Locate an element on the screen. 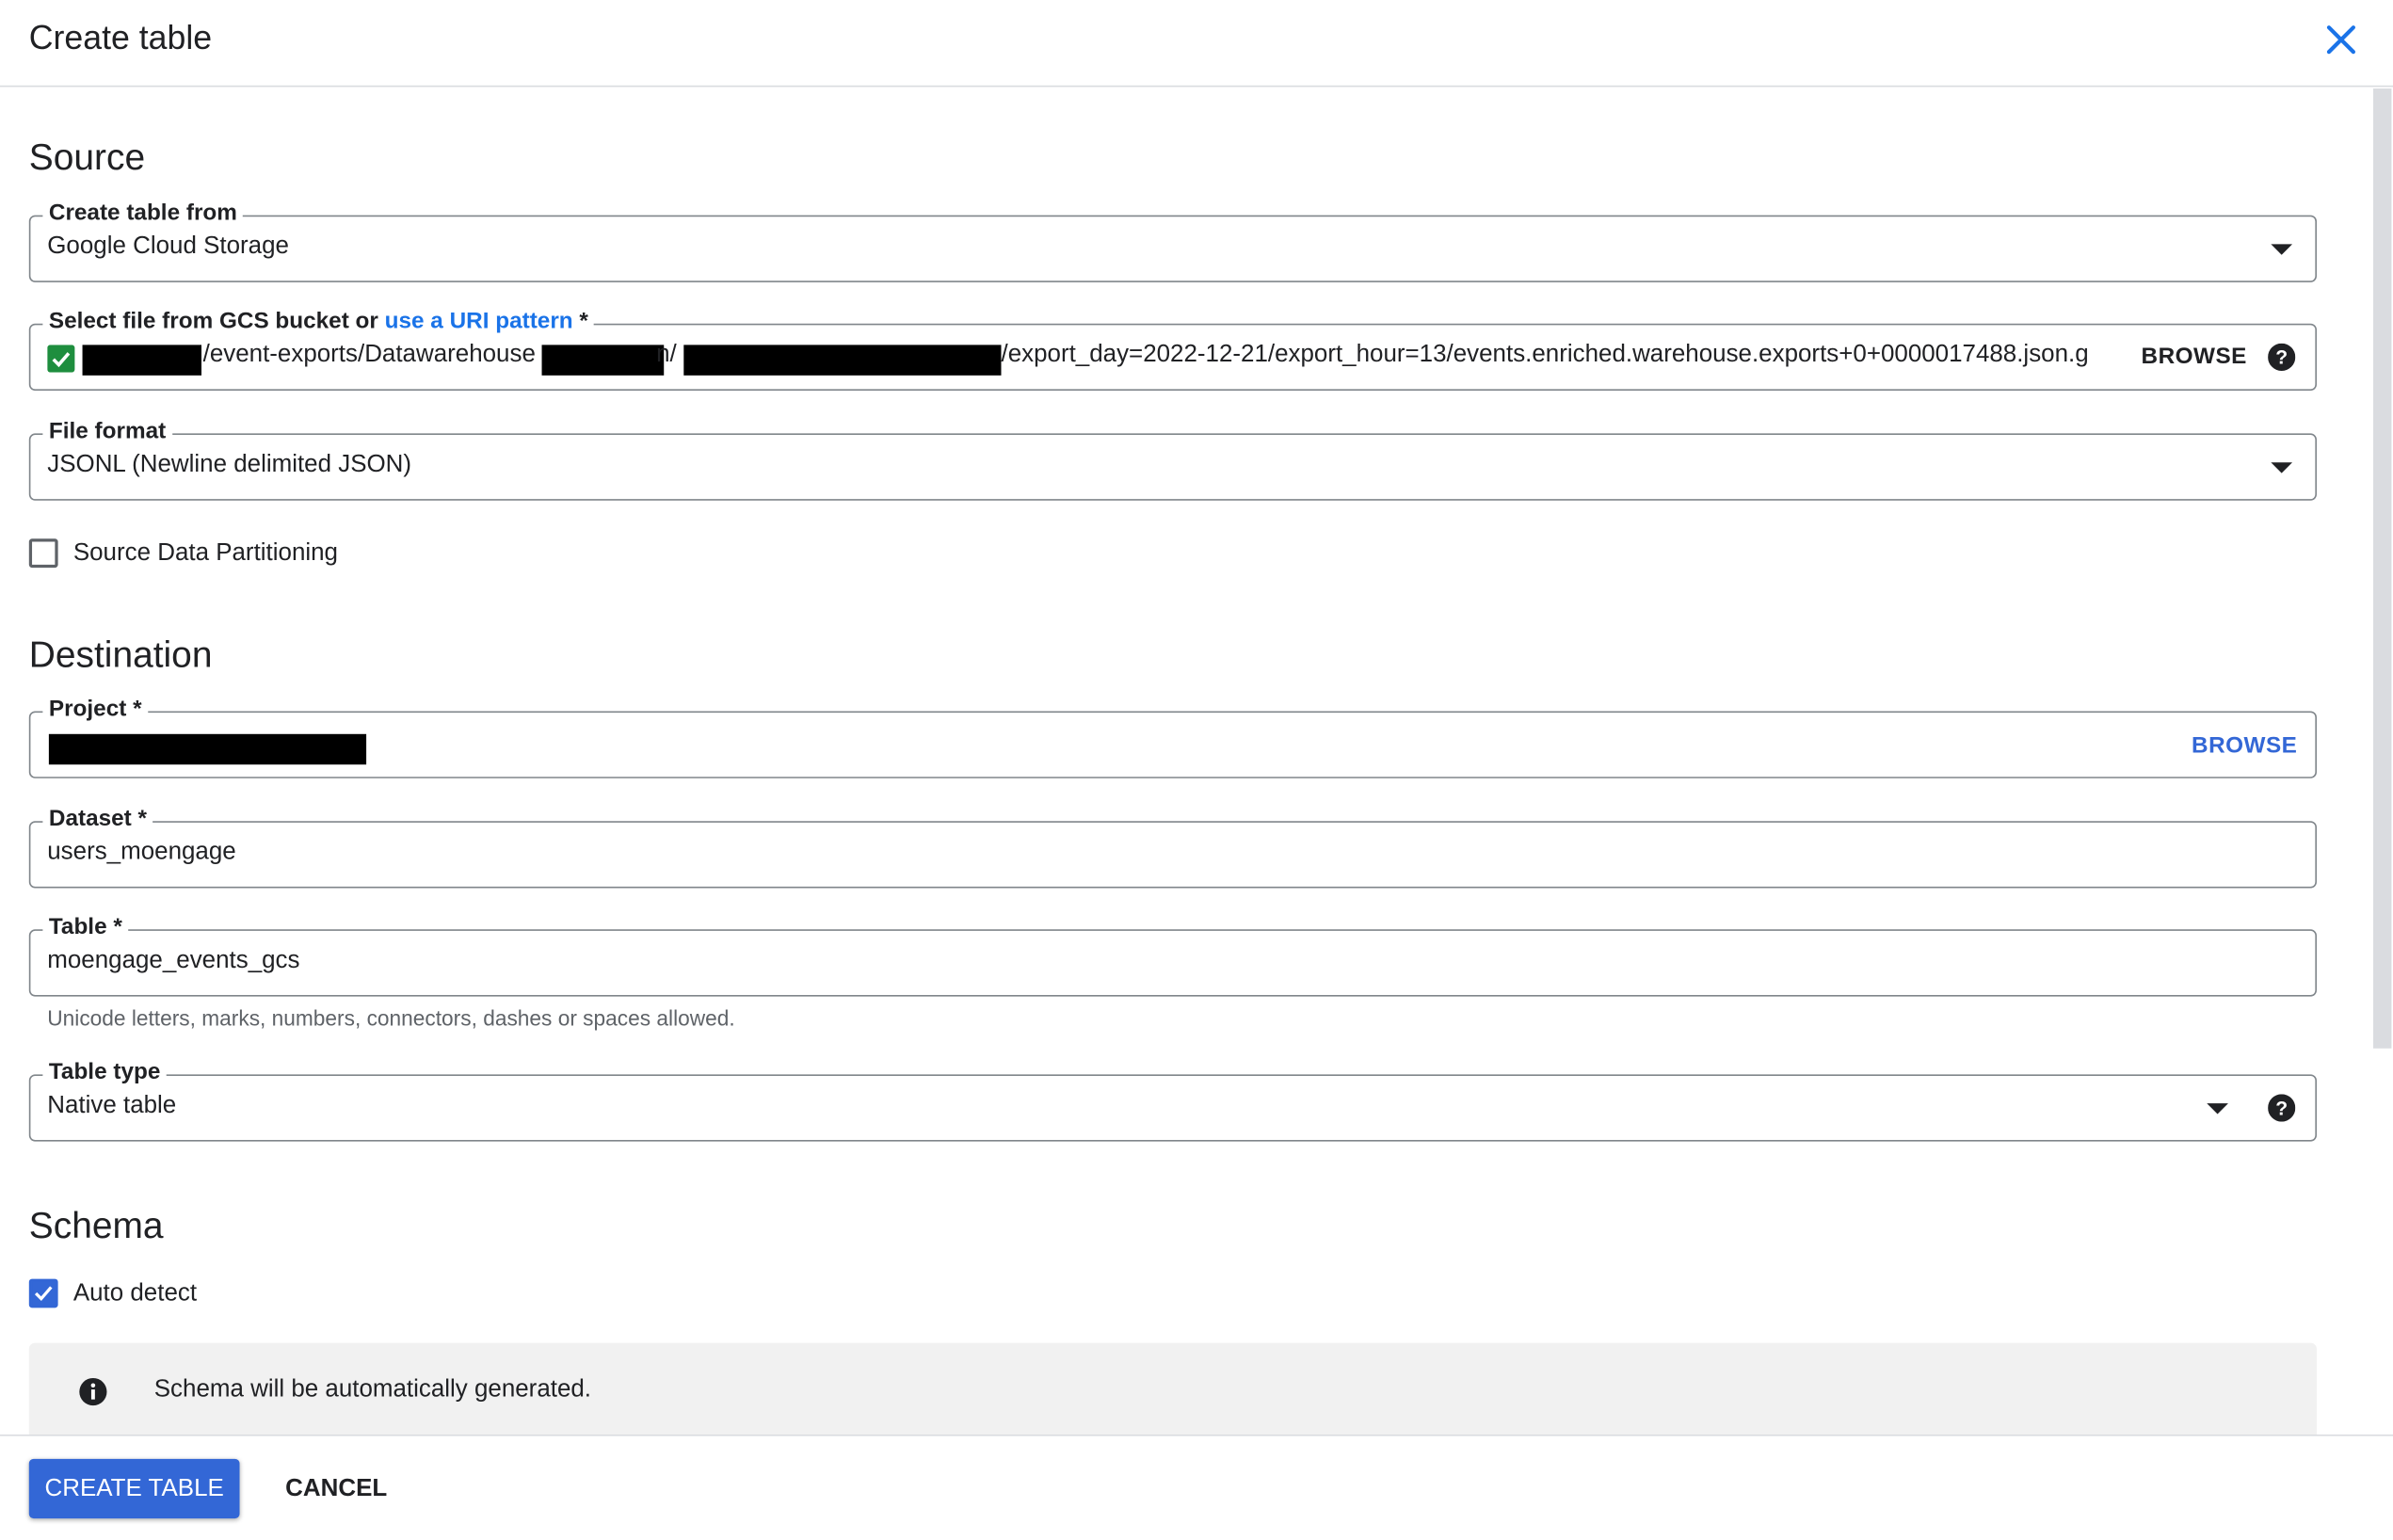 This screenshot has height=1540, width=2393. table-type-label: Table type is located at coordinates (104, 1072).